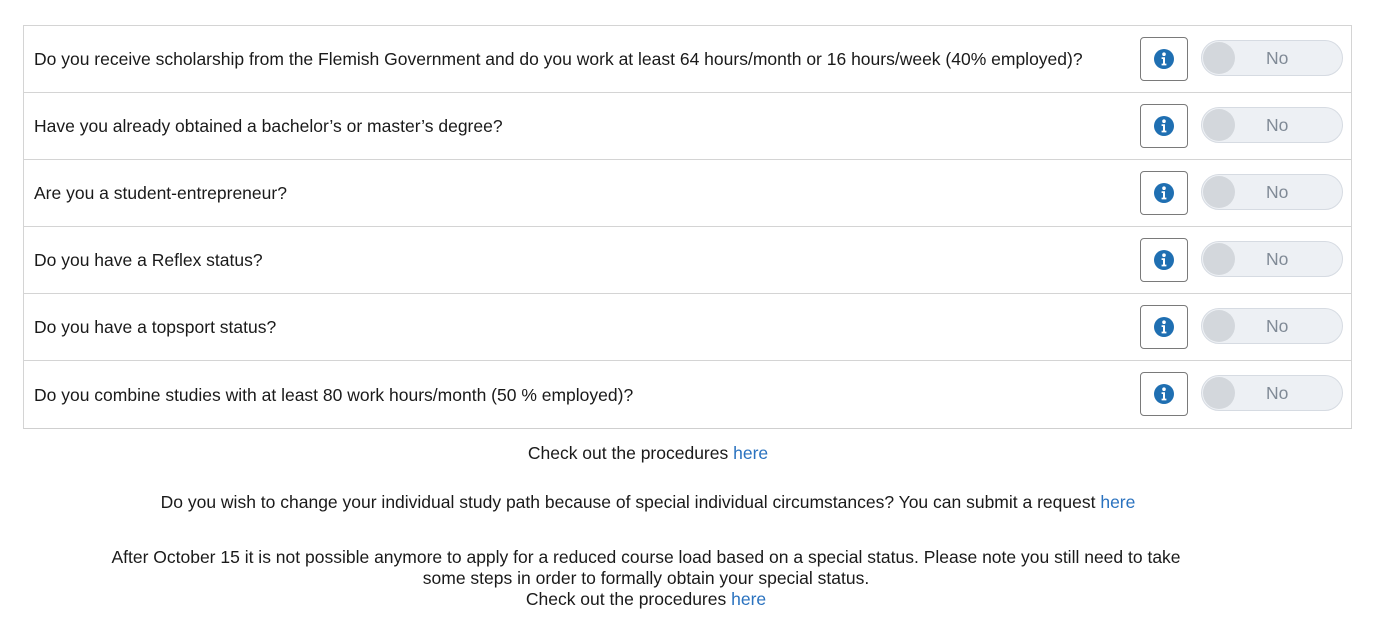 This screenshot has width=1400, height=634. Describe the element at coordinates (626, 599) in the screenshot. I see `deadline-procedures-text: Check out the procedures` at that location.